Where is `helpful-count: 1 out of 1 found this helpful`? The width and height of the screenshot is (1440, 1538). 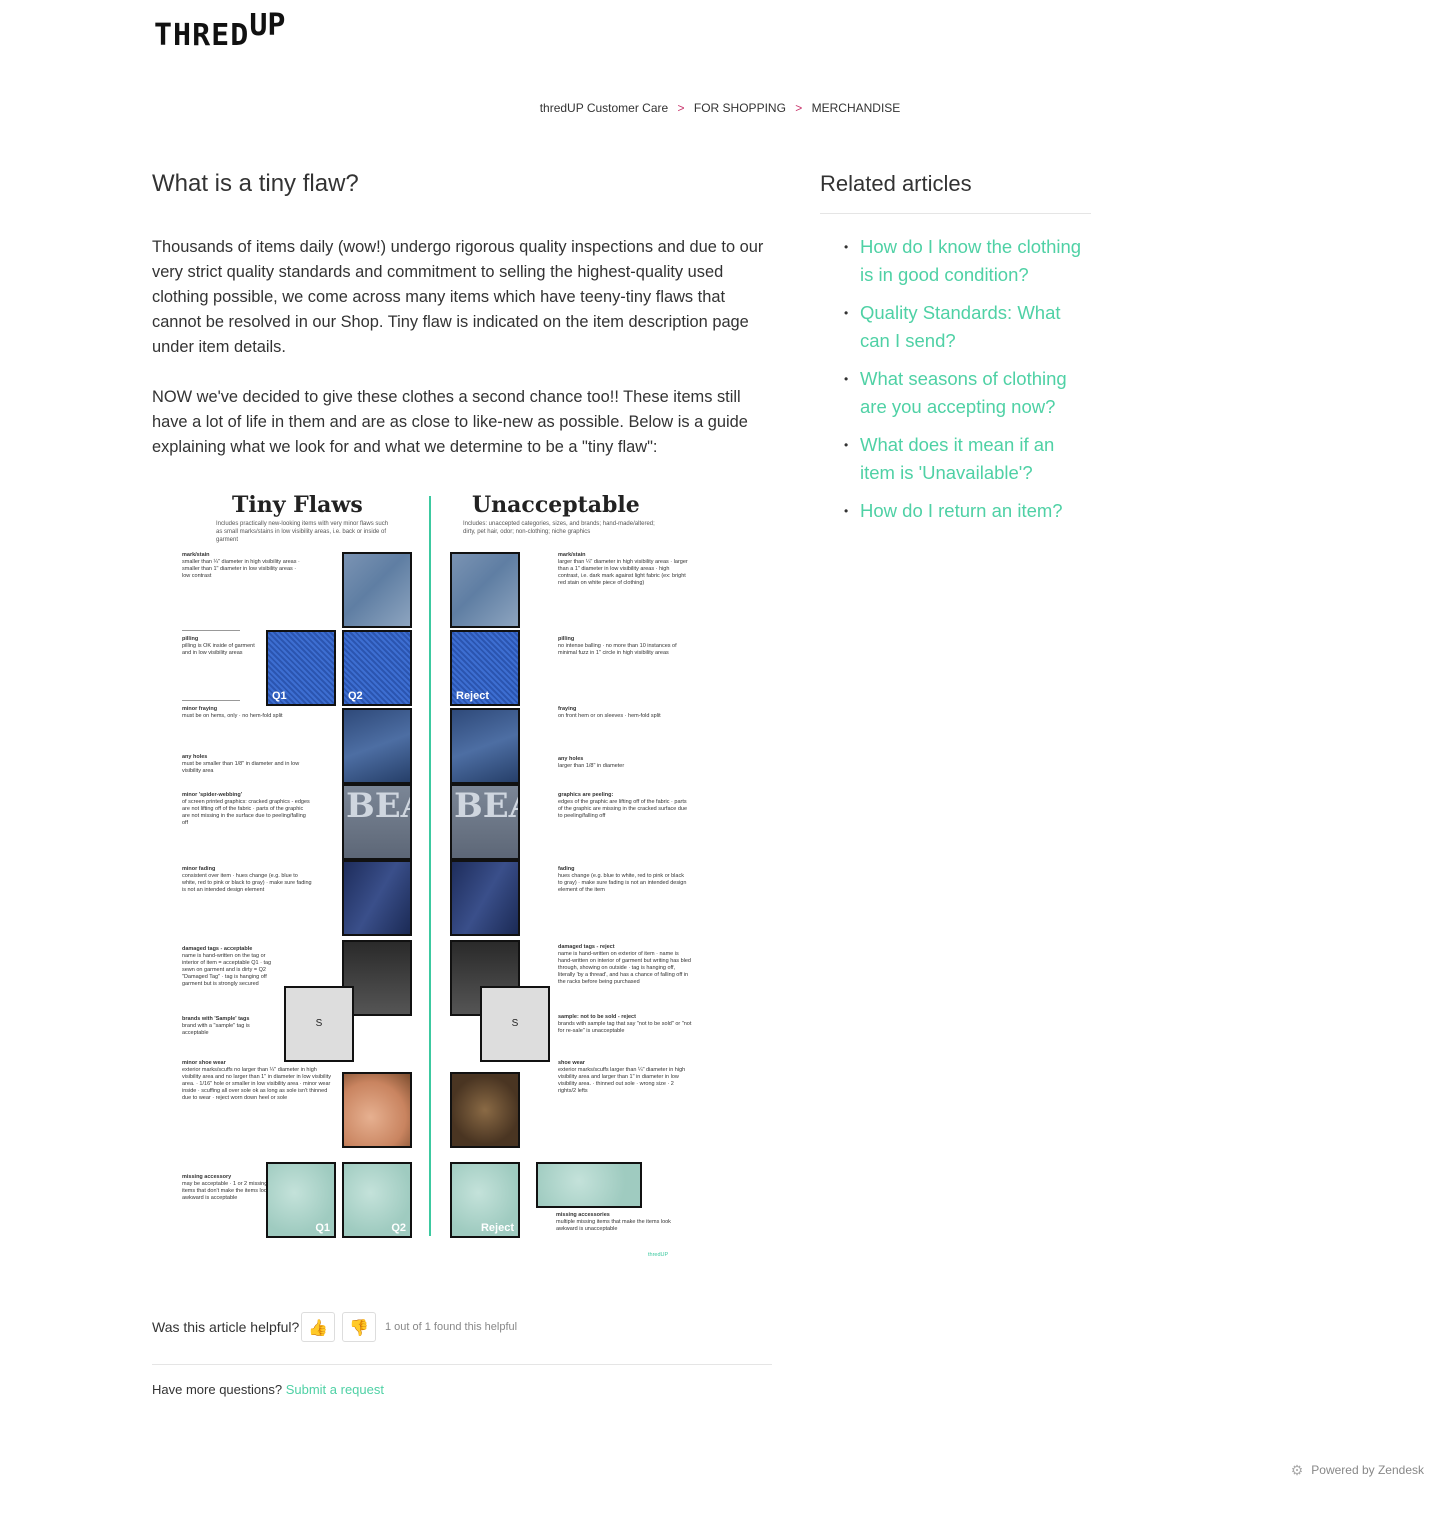 helpful-count: 1 out of 1 found this helpful is located at coordinates (451, 1327).